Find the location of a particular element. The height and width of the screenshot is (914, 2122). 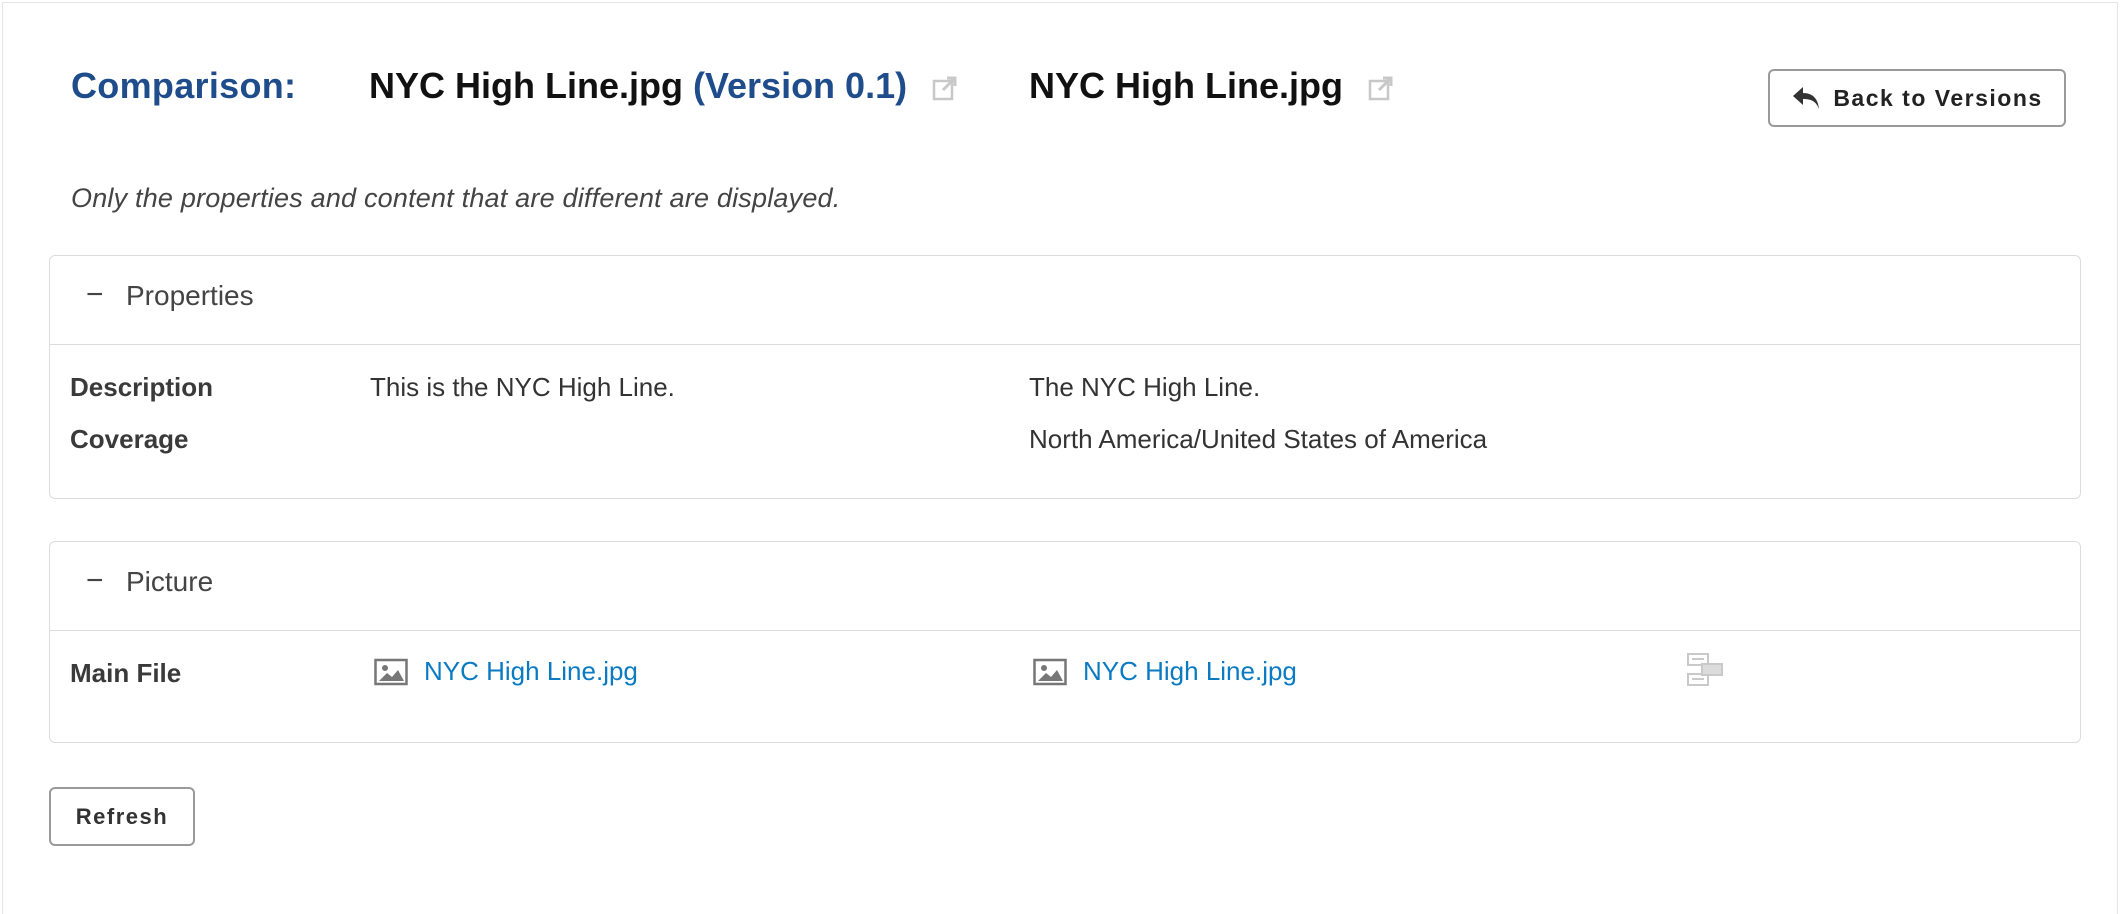

right-document-title: NYC High Line.jpg is located at coordinates (1212, 86).